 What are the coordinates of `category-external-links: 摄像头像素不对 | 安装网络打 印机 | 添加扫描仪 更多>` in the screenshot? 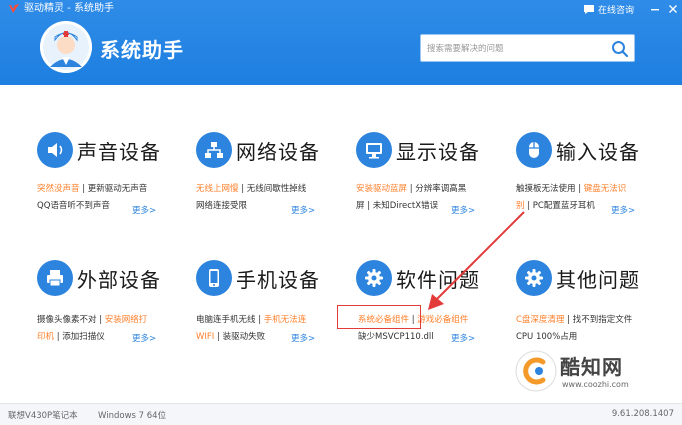 It's located at (117, 329).